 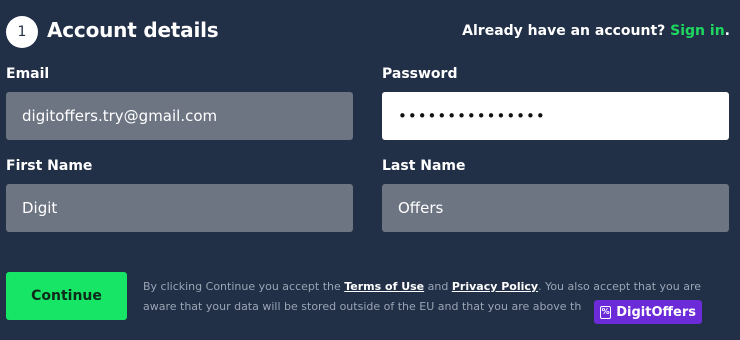 I want to click on first-name-field: Digit, so click(x=179, y=208).